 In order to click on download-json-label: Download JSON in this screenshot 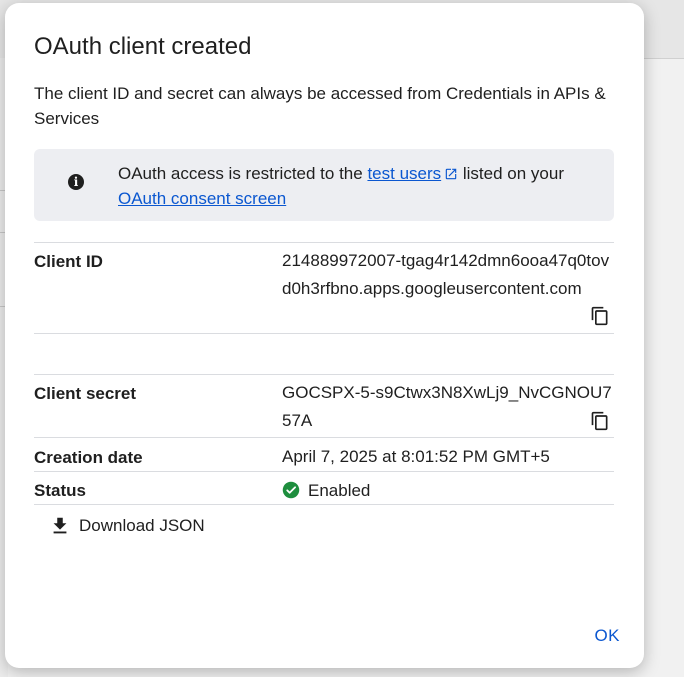, I will do `click(142, 525)`.